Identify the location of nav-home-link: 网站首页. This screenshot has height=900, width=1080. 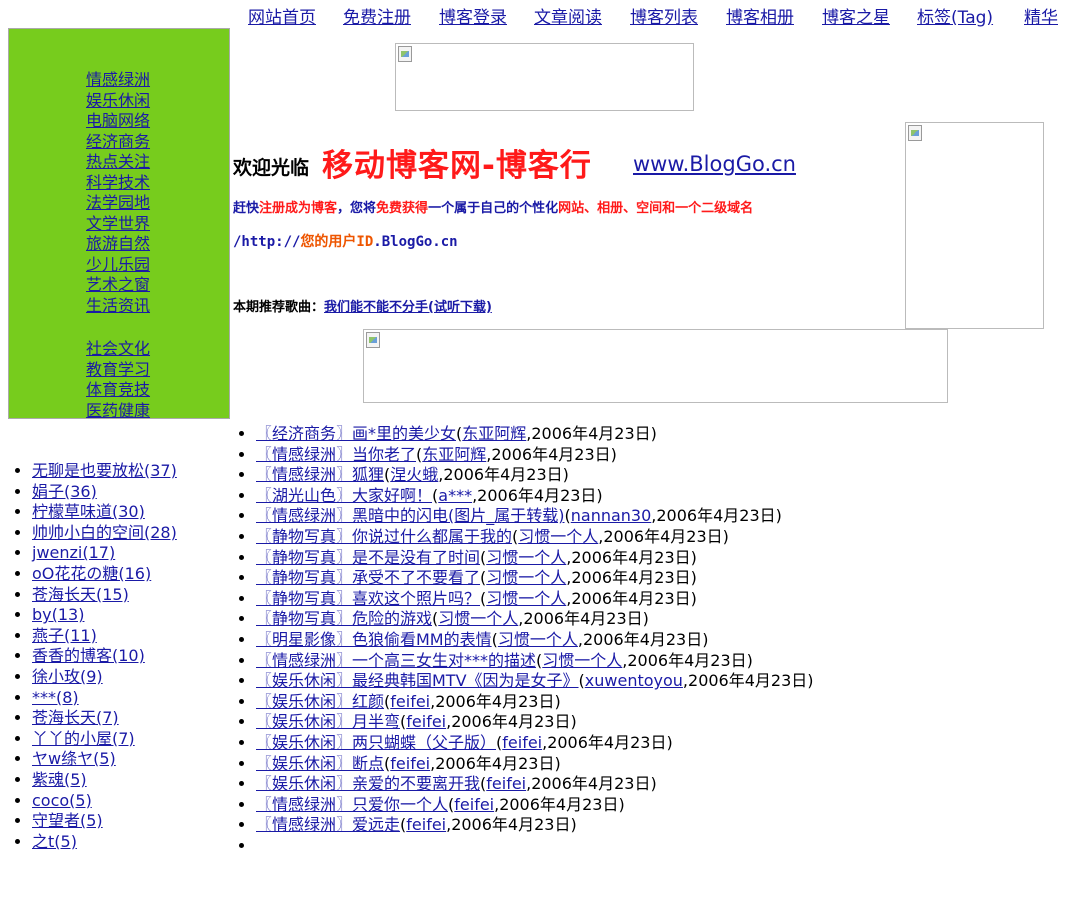
(282, 18).